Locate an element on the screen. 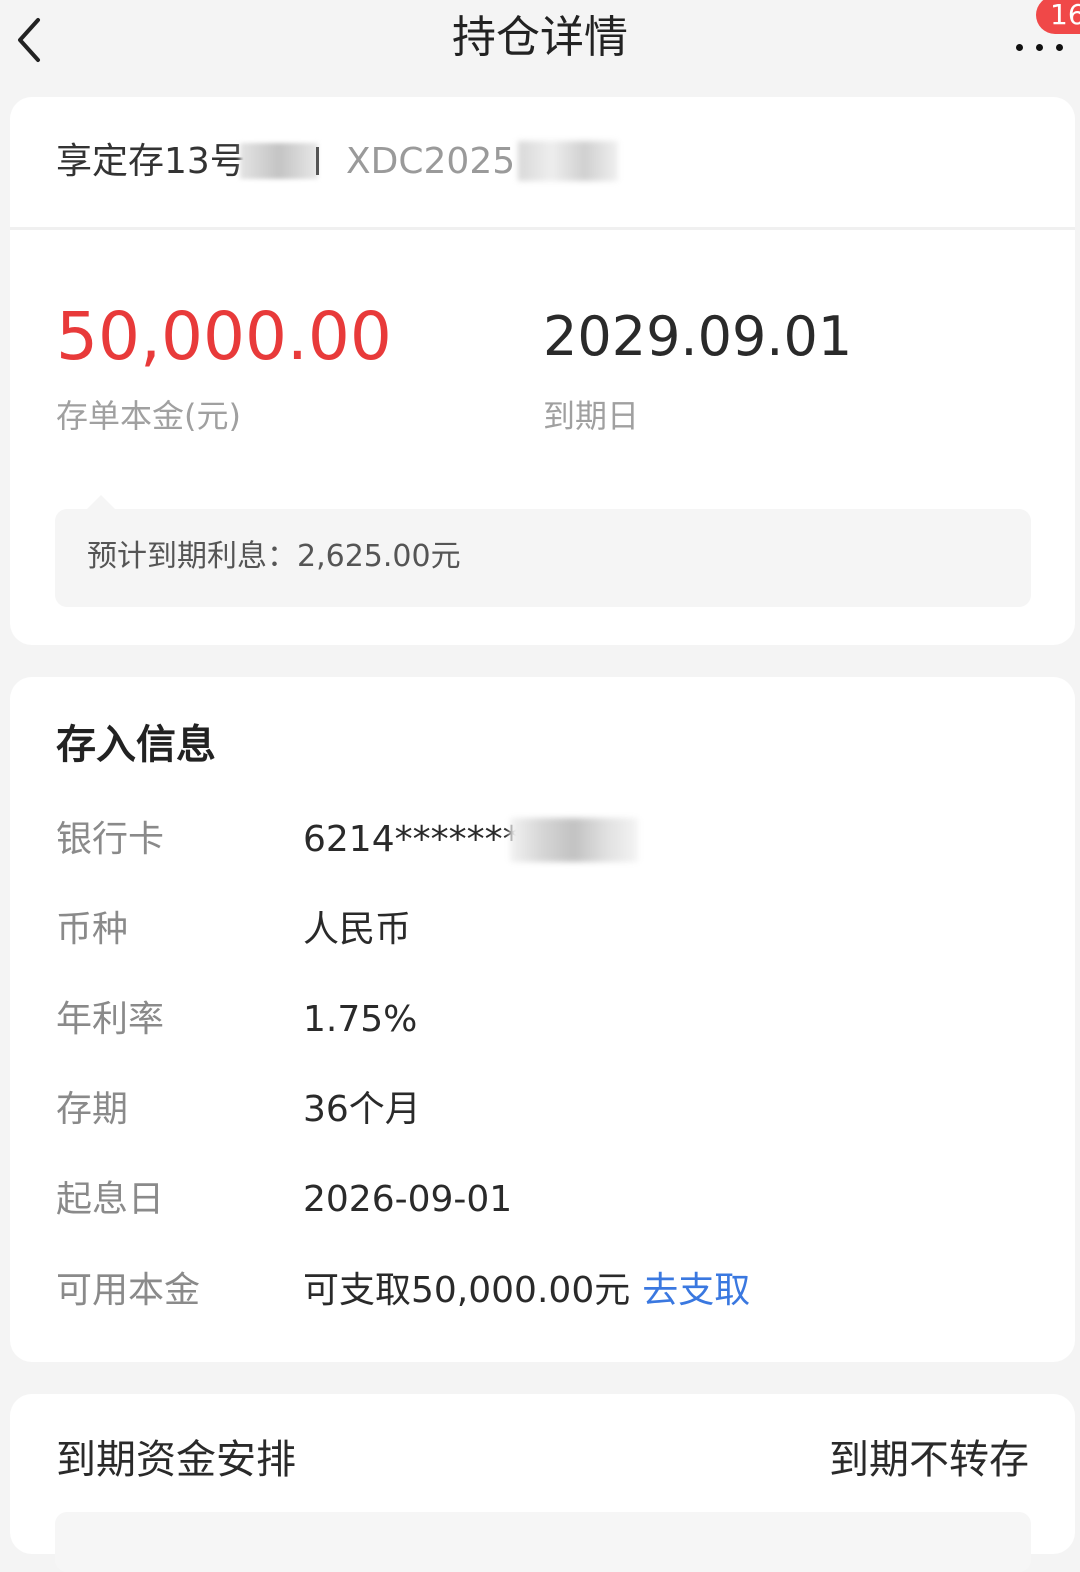 This screenshot has width=1080, height=1572. maturity-arrangement-card: 到期资金安排 到期不转存 is located at coordinates (542, 1483).